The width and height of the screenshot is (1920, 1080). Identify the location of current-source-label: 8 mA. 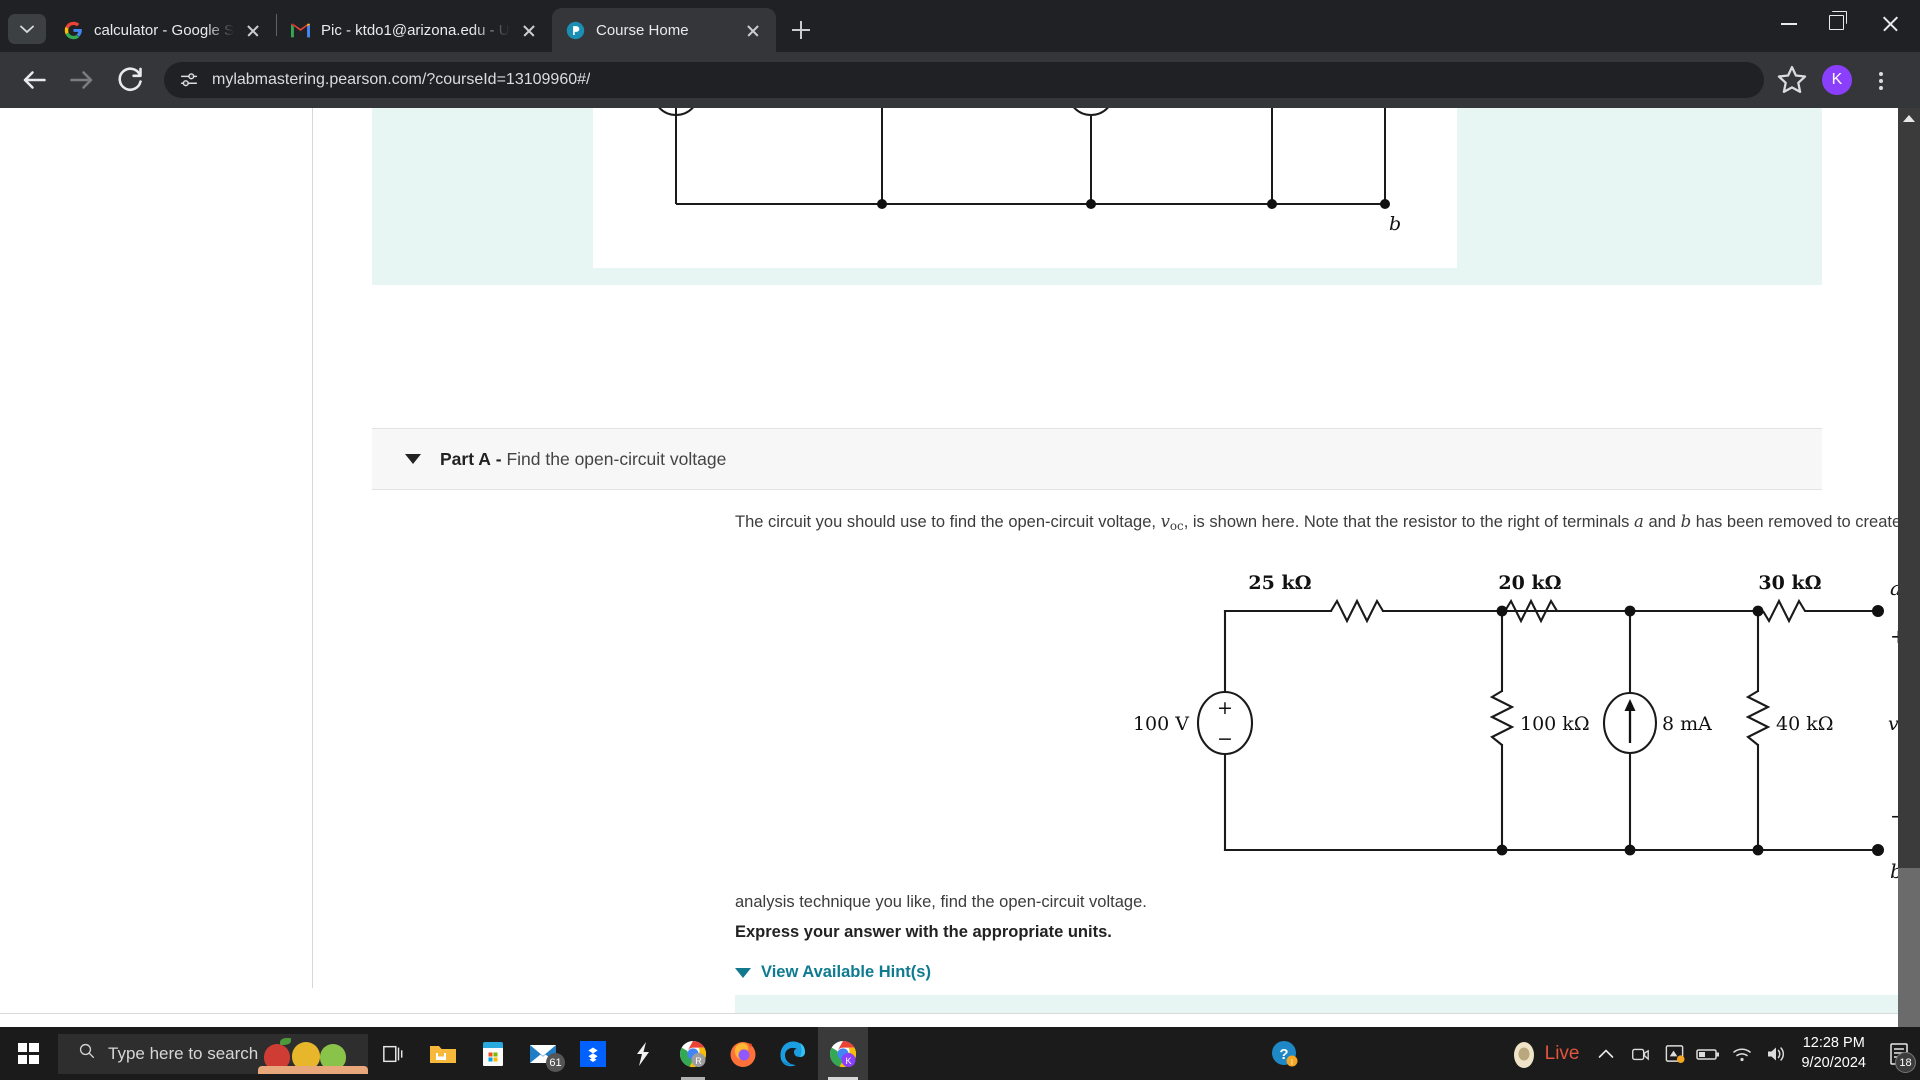
(1687, 724).